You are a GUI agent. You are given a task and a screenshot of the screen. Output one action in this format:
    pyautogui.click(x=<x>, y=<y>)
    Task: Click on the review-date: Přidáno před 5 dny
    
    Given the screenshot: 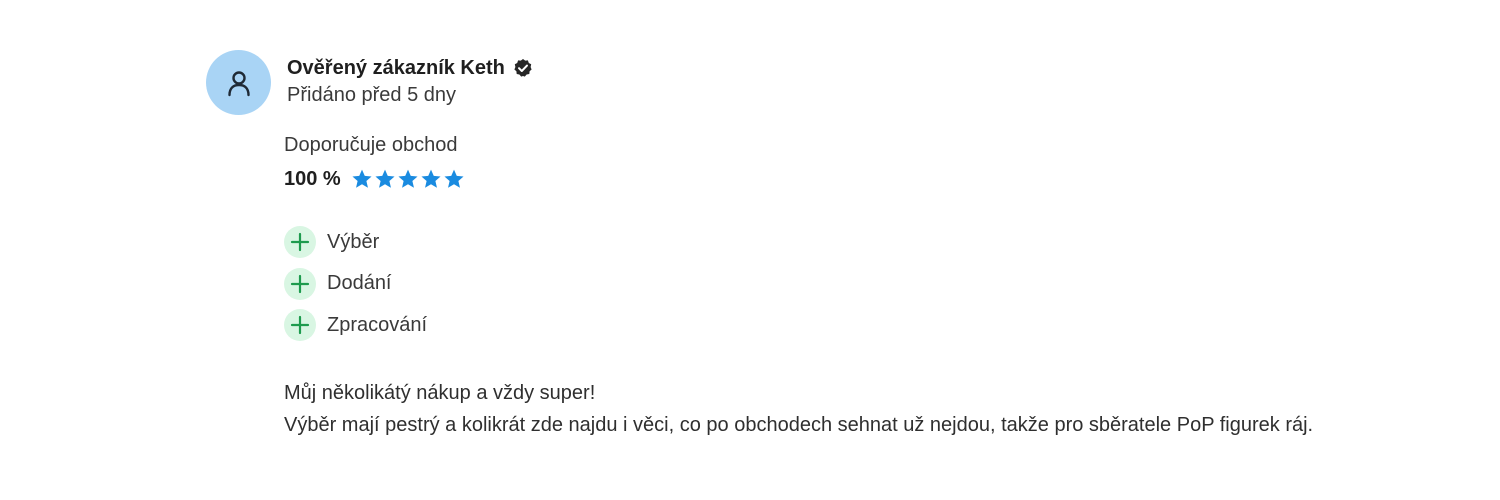 What is the action you would take?
    pyautogui.click(x=372, y=95)
    